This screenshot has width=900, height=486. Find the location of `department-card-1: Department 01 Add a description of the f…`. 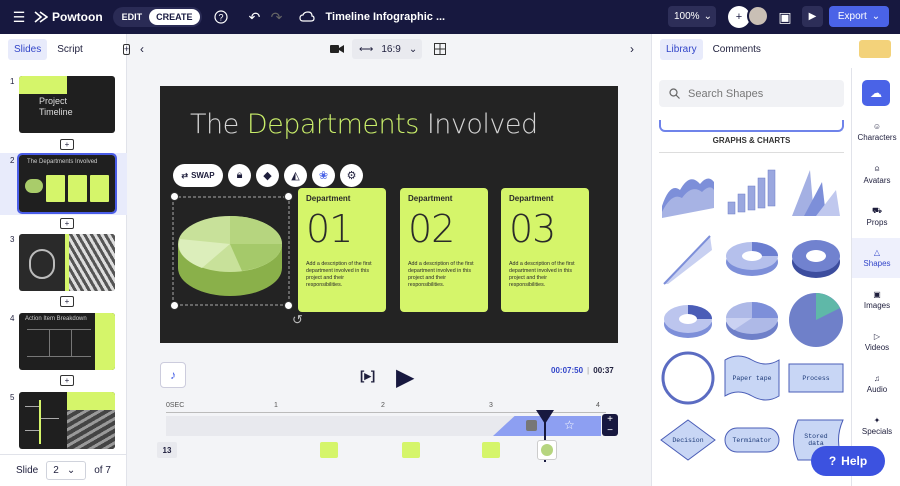

department-card-1: Department 01 Add a description of the f… is located at coordinates (342, 250).